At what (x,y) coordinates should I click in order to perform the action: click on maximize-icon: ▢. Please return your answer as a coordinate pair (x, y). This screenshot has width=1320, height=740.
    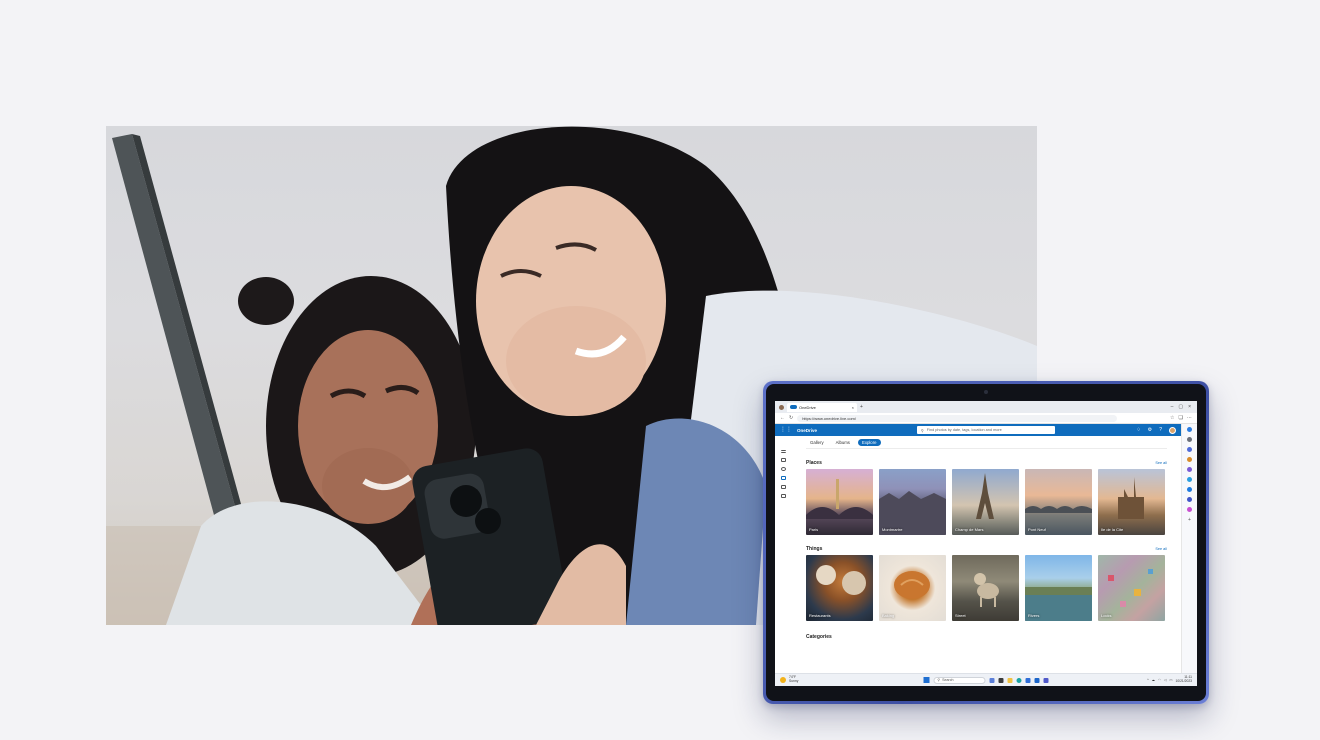
    Looking at the image, I should click on (1180, 407).